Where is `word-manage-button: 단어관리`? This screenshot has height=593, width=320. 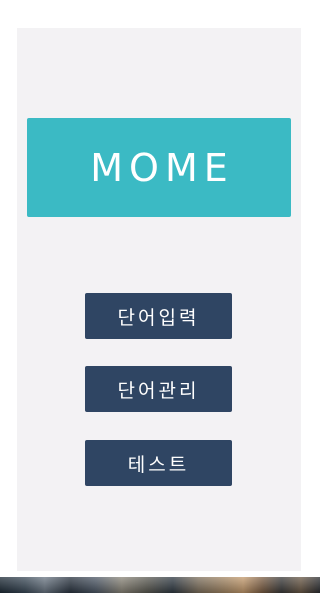
word-manage-button: 단어관리 is located at coordinates (158, 389).